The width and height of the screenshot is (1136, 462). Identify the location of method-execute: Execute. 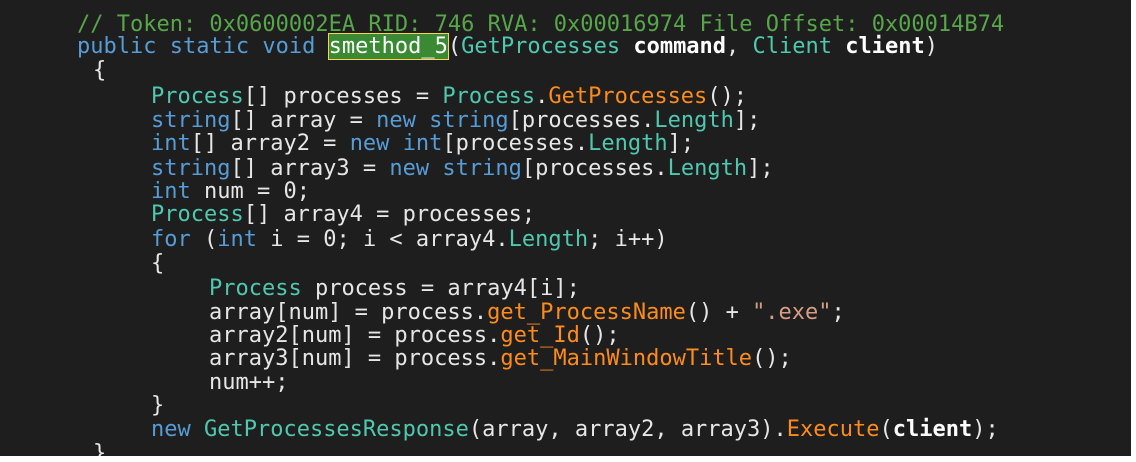
(833, 429).